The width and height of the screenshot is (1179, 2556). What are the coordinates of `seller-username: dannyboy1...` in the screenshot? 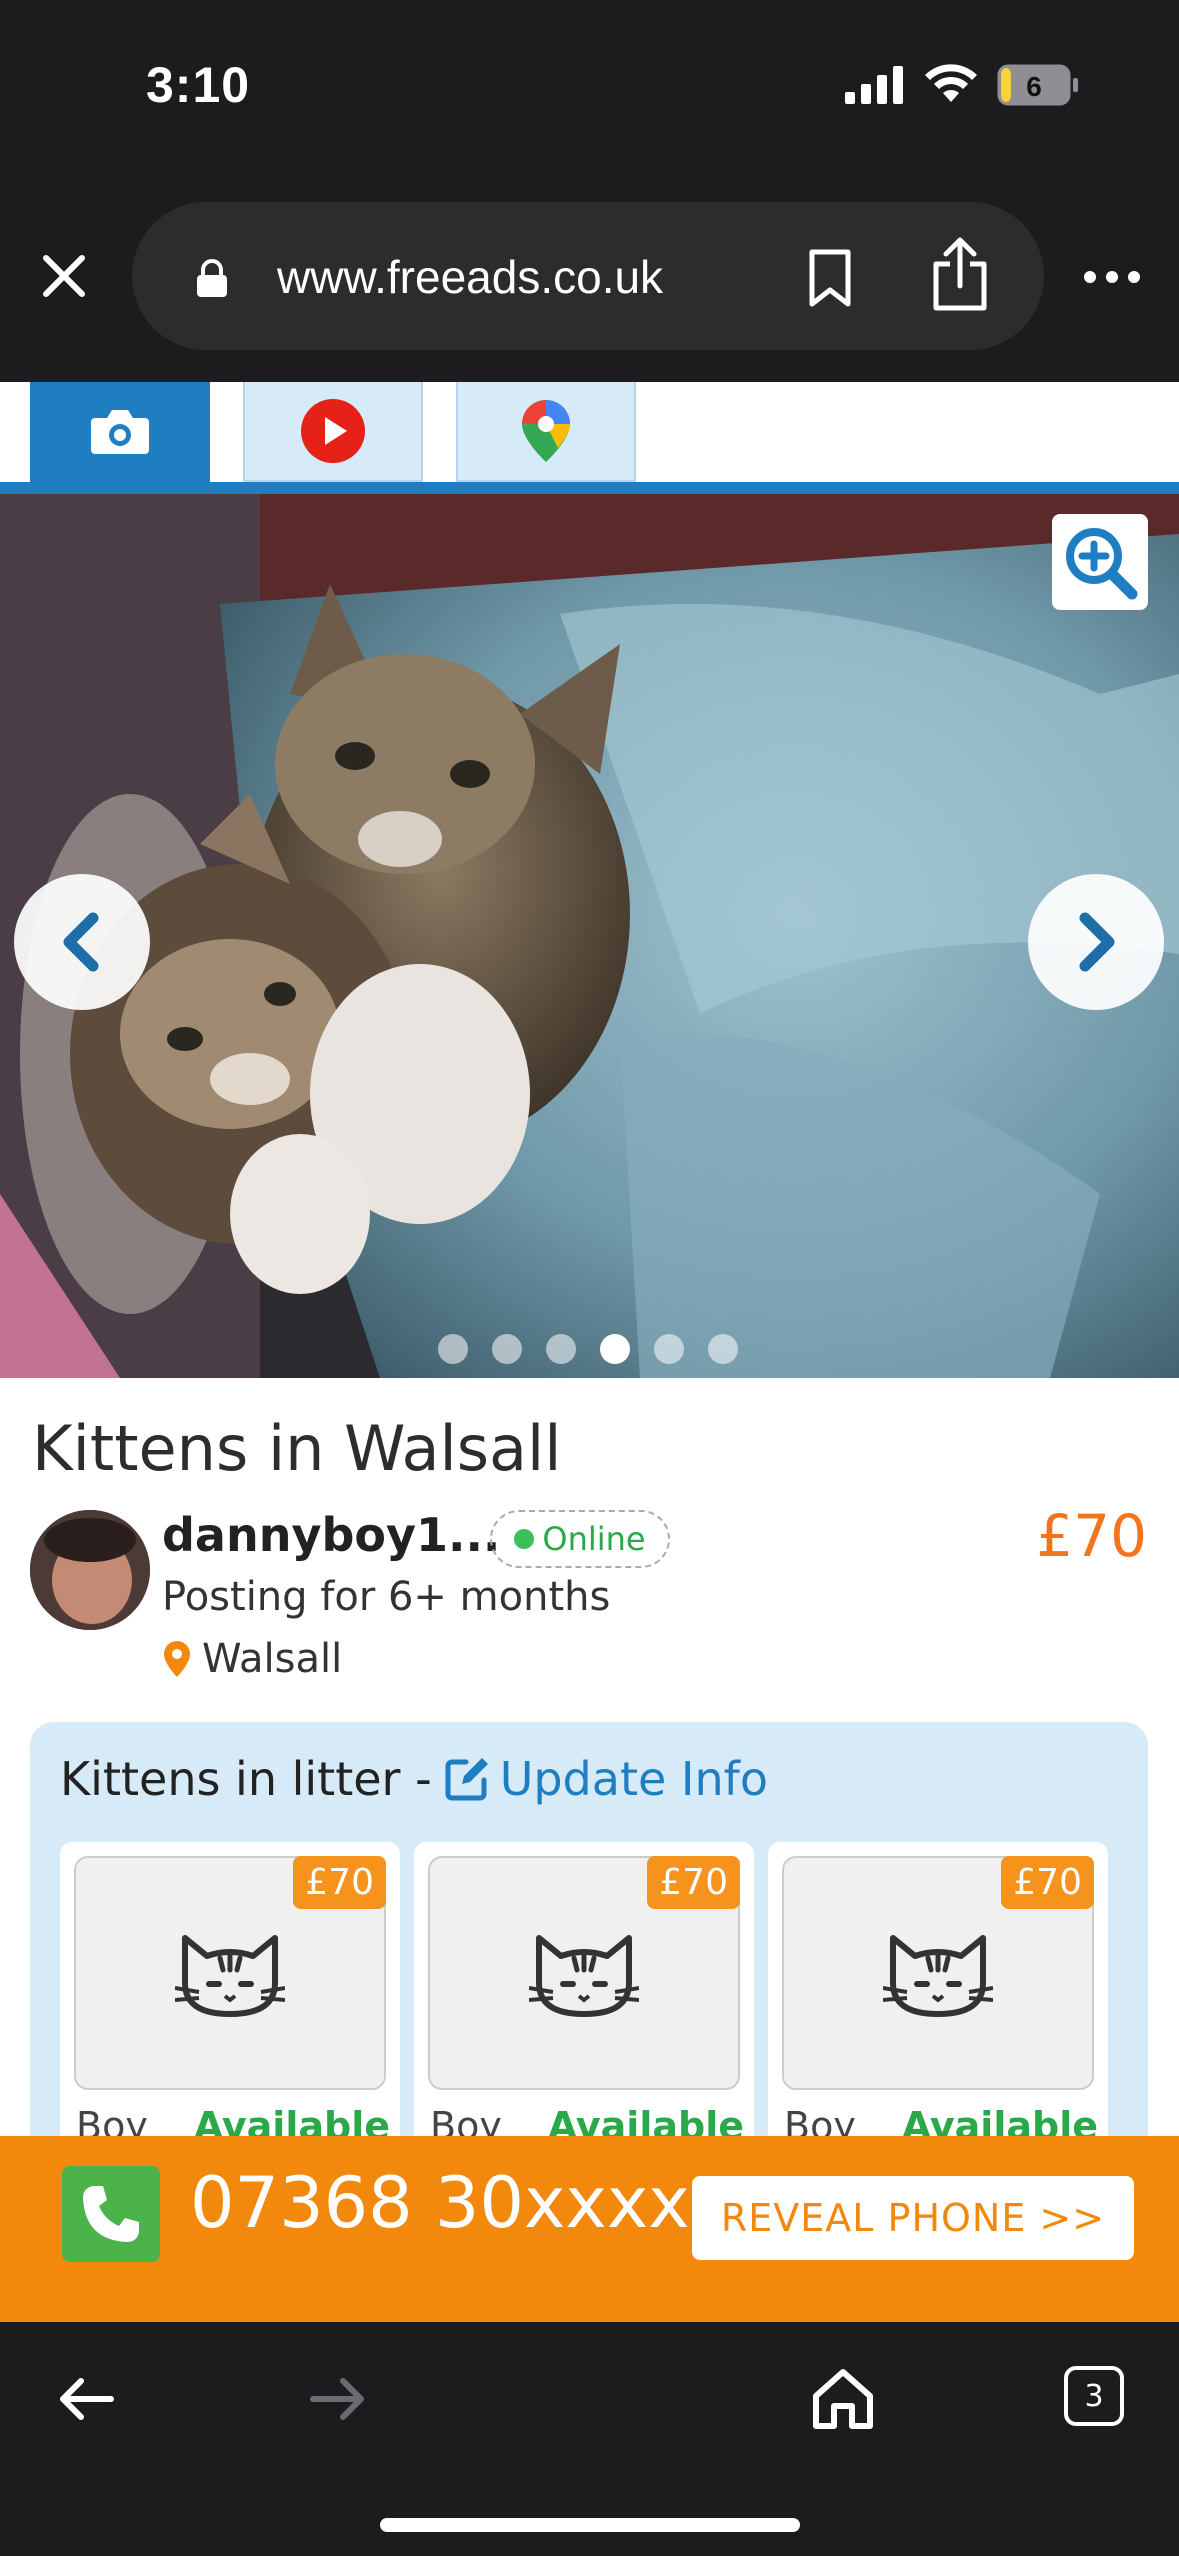 It's located at (331, 1535).